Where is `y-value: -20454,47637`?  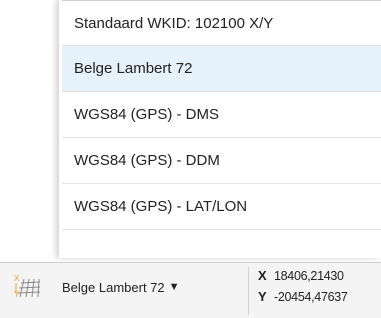
y-value: -20454,47637 is located at coordinates (311, 296).